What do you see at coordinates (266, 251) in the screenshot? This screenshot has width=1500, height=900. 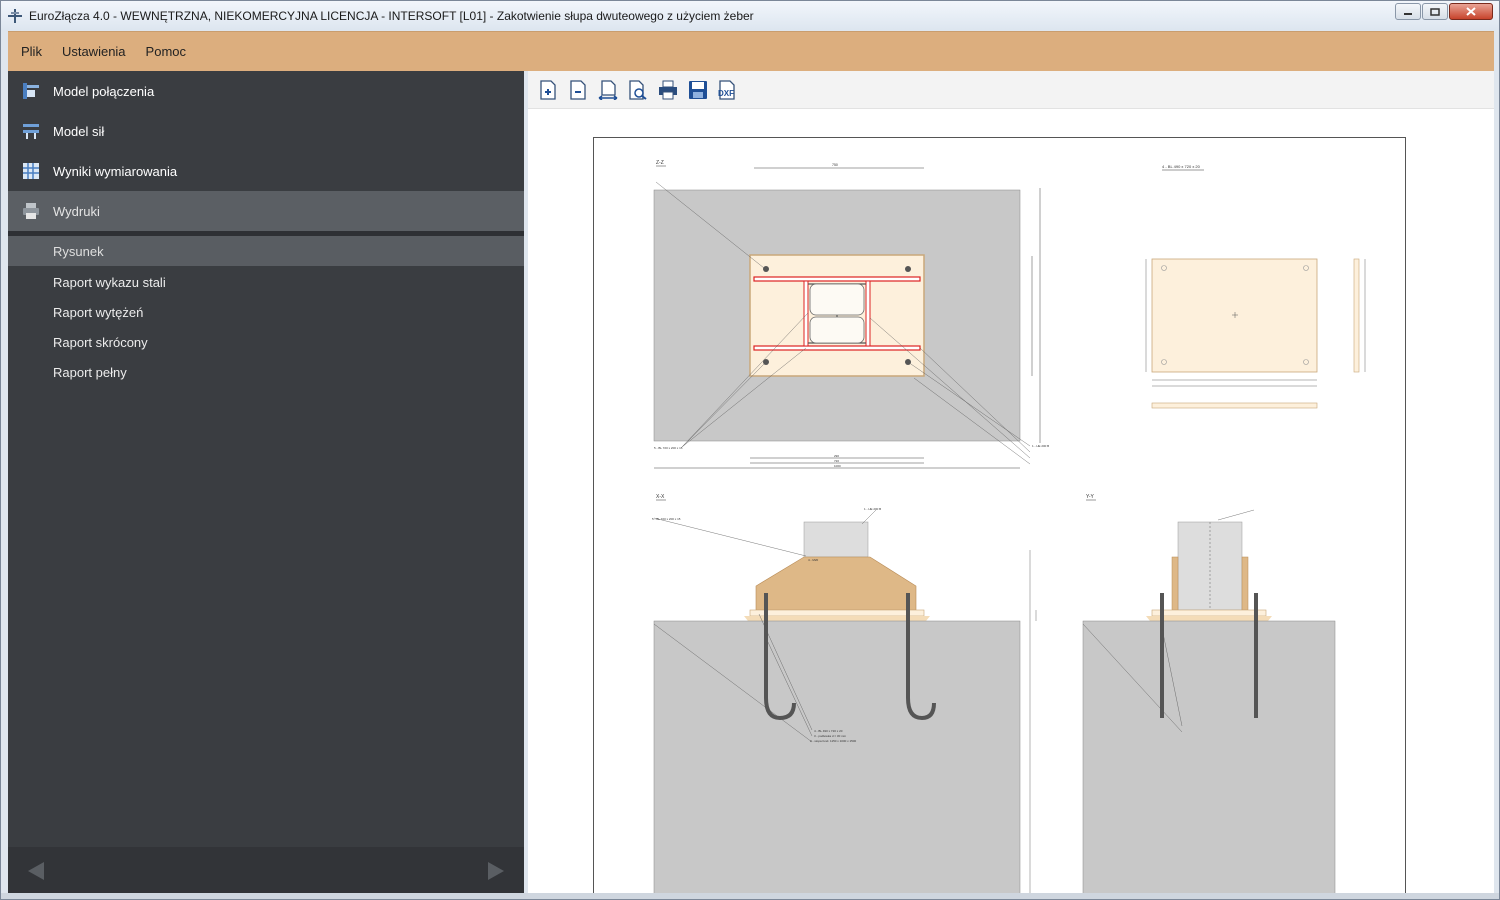 I see `sidebar-subitem-drawing: Rysunek` at bounding box center [266, 251].